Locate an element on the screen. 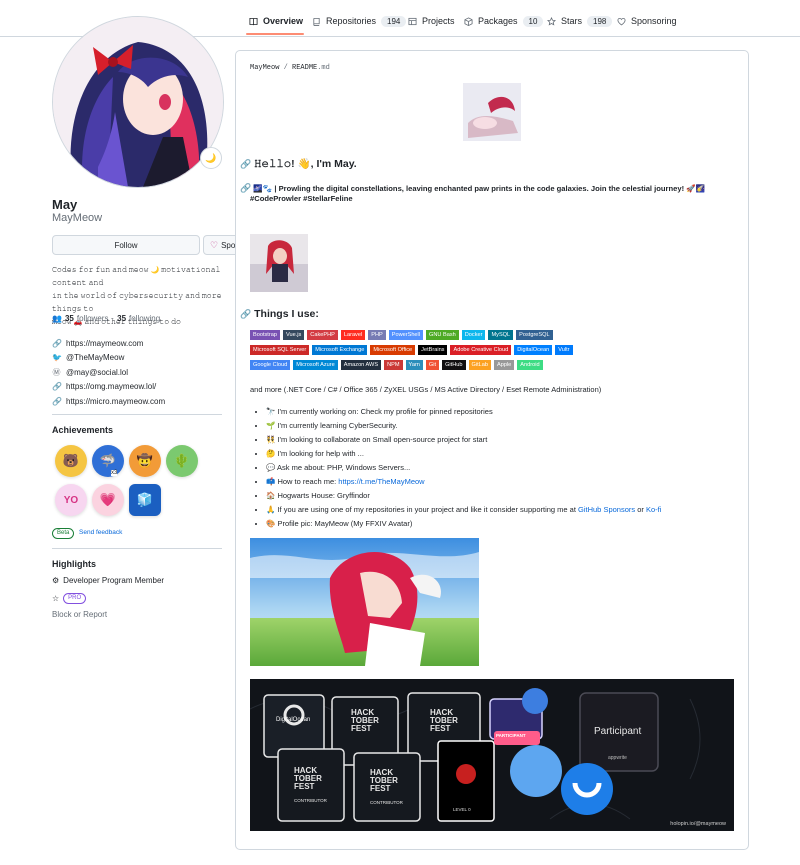 The width and height of the screenshot is (800, 865). kofi-link: Ko-fi is located at coordinates (653, 509).